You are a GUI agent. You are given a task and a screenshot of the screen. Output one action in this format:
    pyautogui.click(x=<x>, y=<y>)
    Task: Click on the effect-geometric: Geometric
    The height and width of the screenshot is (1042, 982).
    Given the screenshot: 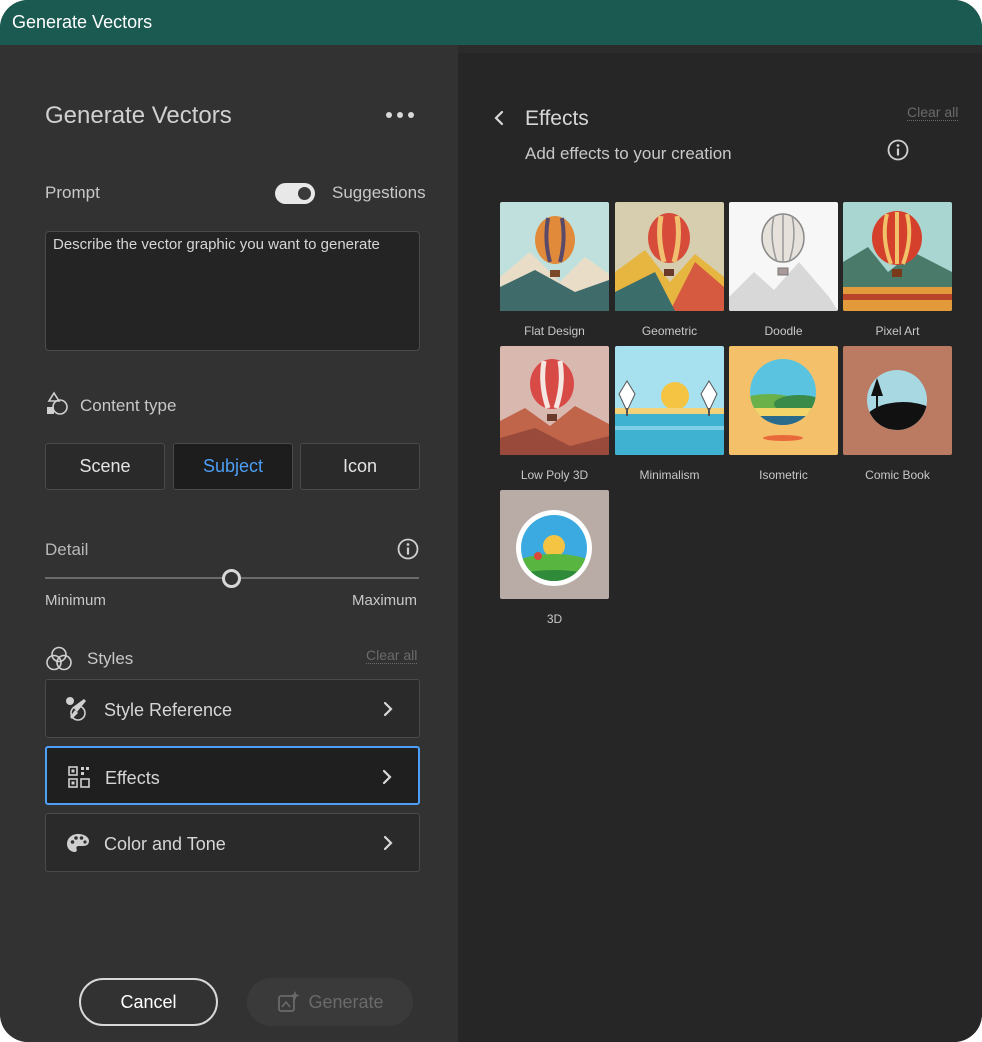 What is the action you would take?
    pyautogui.click(x=669, y=270)
    